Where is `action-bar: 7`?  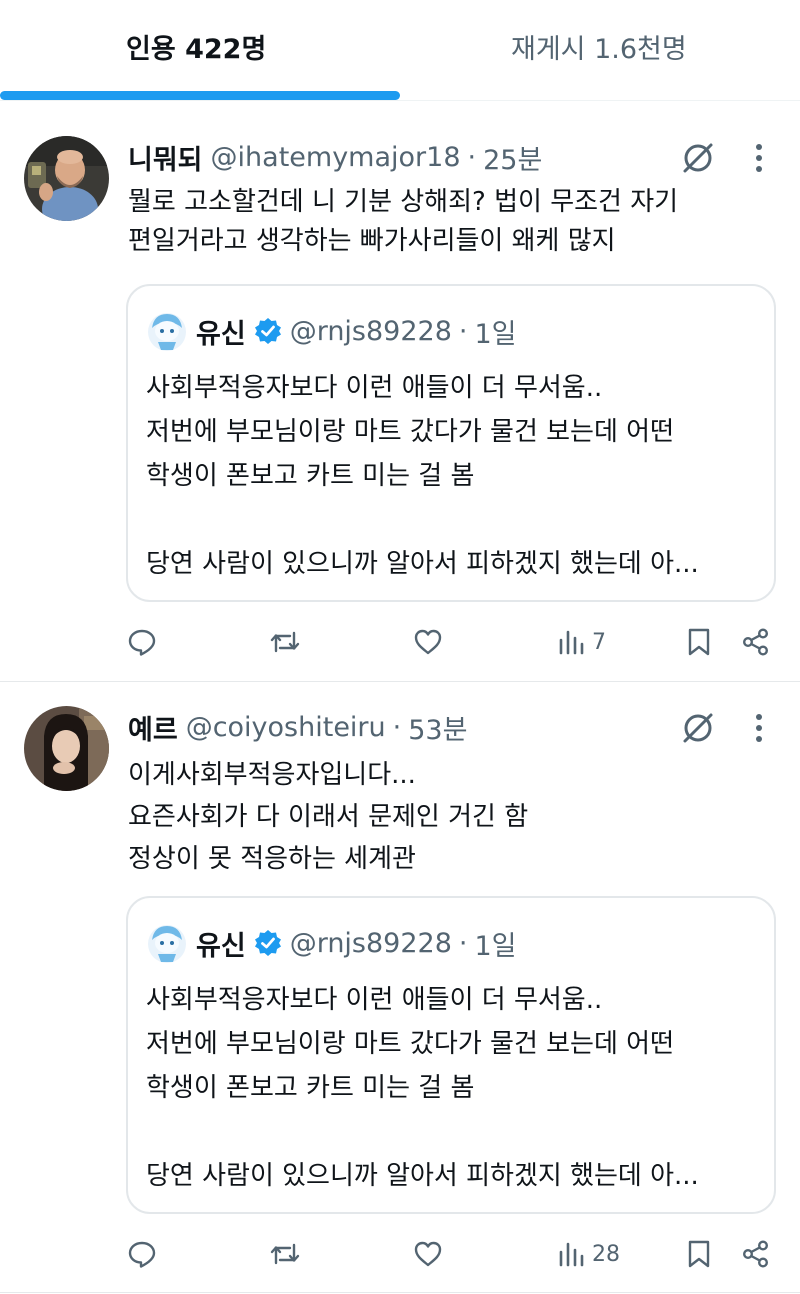 action-bar: 7 is located at coordinates (400, 642).